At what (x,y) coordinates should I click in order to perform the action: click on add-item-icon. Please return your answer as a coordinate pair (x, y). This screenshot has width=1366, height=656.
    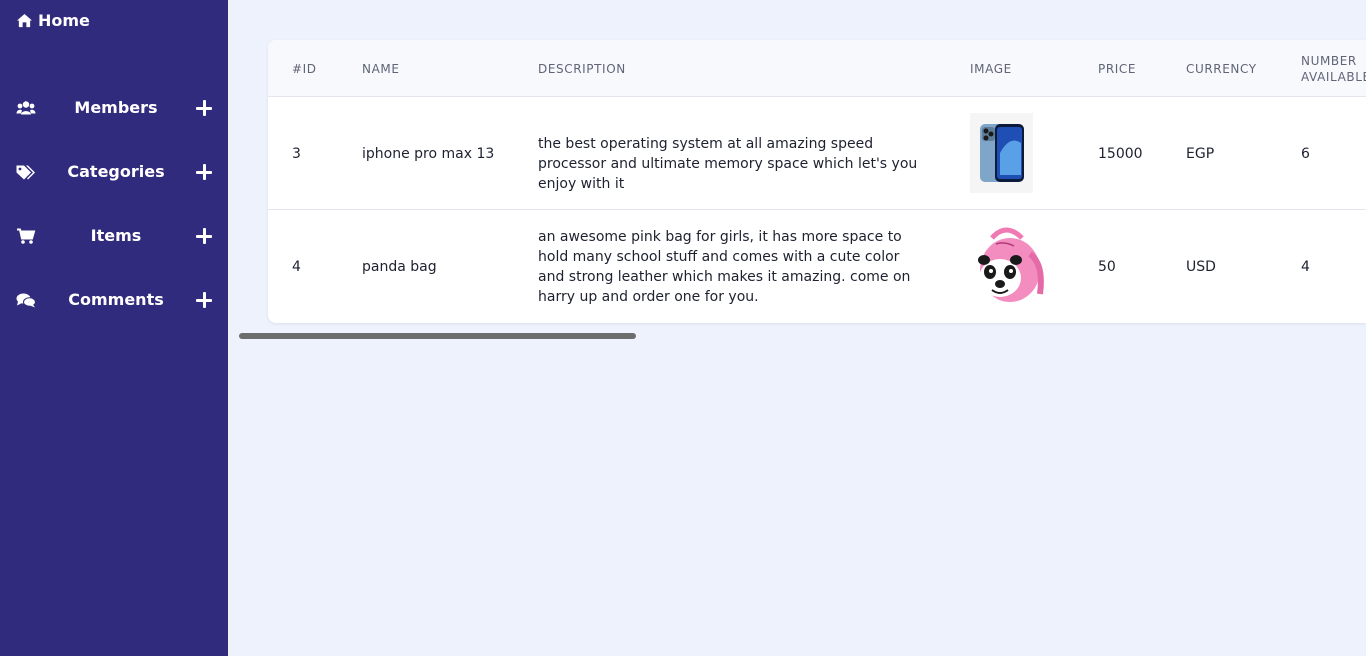
    Looking at the image, I should click on (204, 236).